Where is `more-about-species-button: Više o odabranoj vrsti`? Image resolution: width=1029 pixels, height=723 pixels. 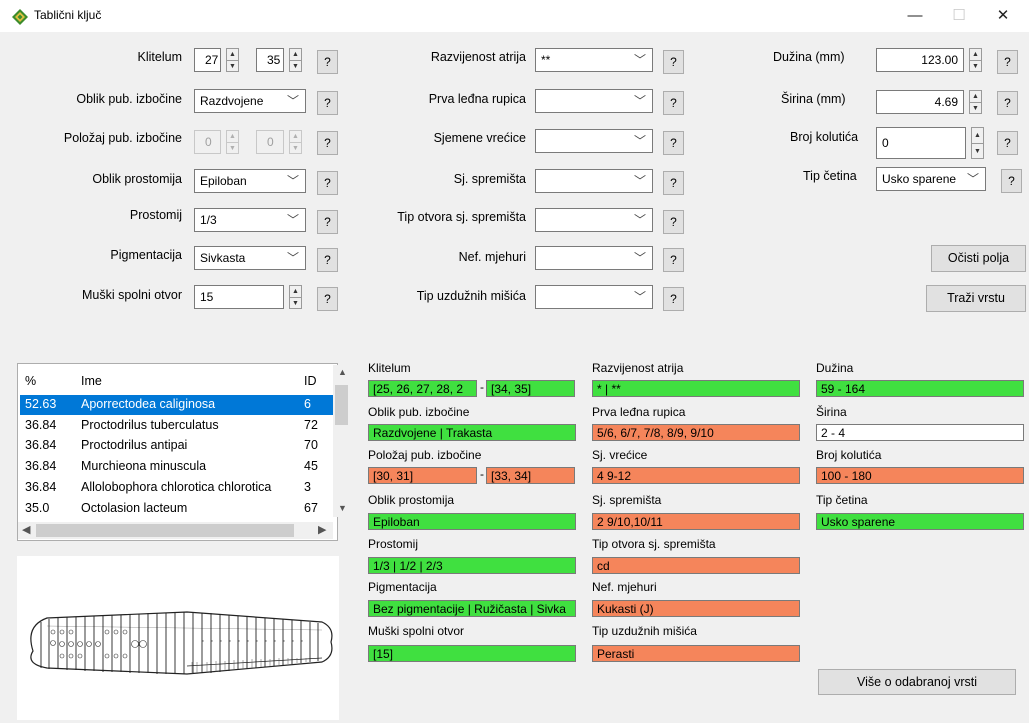 more-about-species-button: Više o odabranoj vrsti is located at coordinates (917, 682).